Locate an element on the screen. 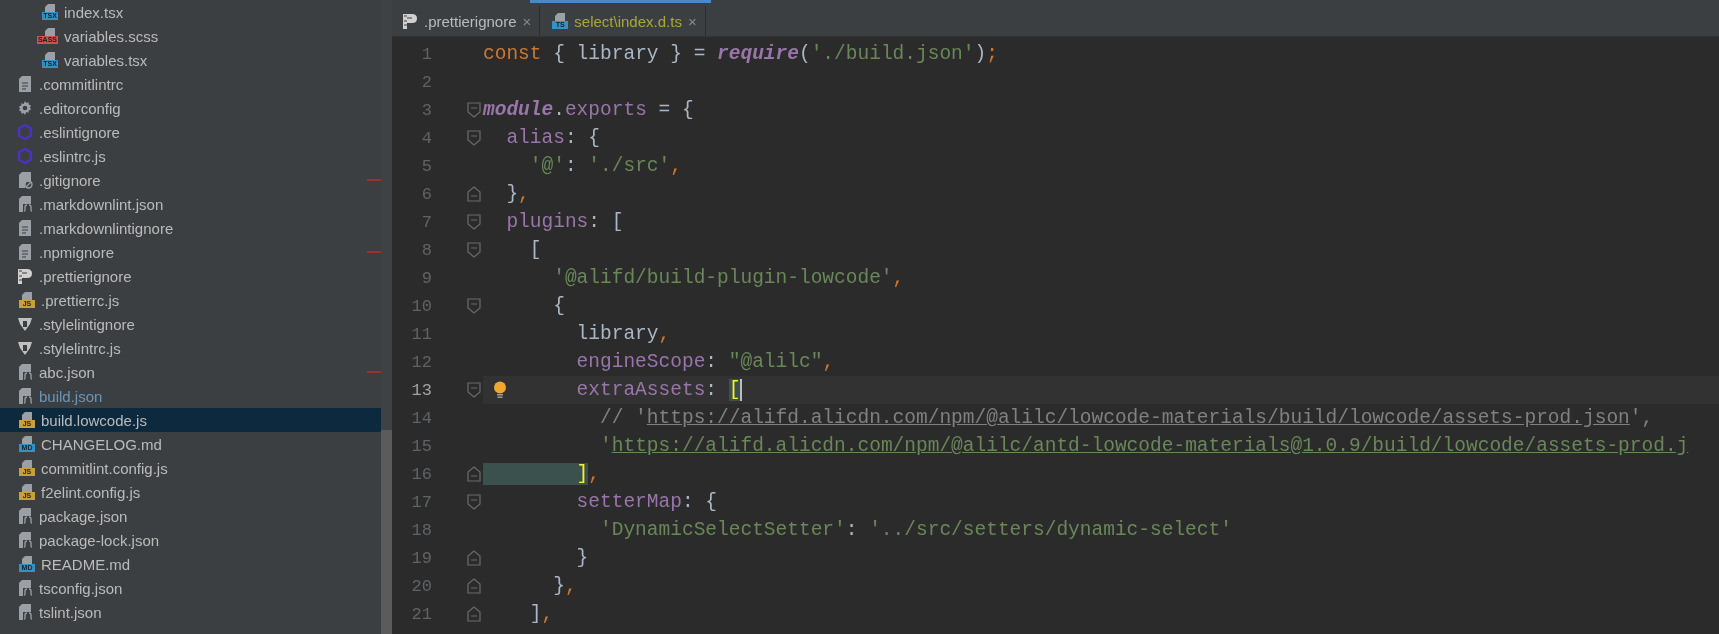 The image size is (1719, 634). file-tree-item: tsconfig.json is located at coordinates (190, 588).